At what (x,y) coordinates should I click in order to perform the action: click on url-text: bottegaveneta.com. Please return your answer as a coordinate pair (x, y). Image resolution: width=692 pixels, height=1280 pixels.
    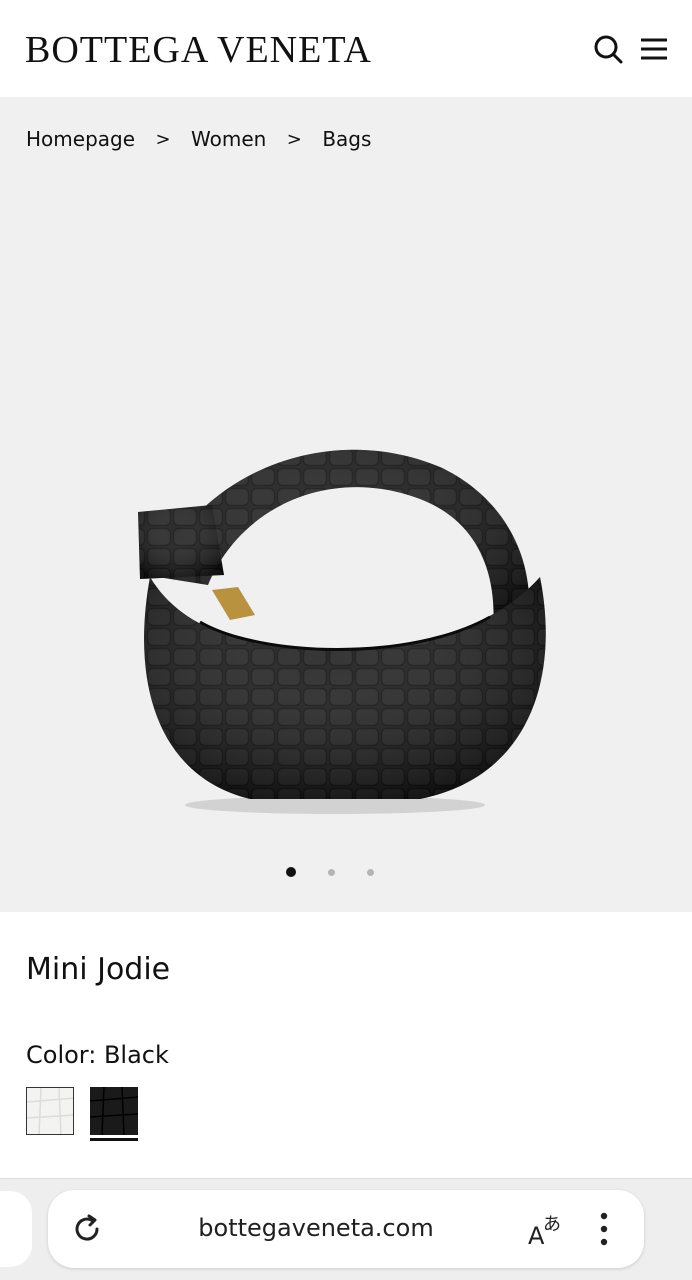
    Looking at the image, I should click on (316, 1228).